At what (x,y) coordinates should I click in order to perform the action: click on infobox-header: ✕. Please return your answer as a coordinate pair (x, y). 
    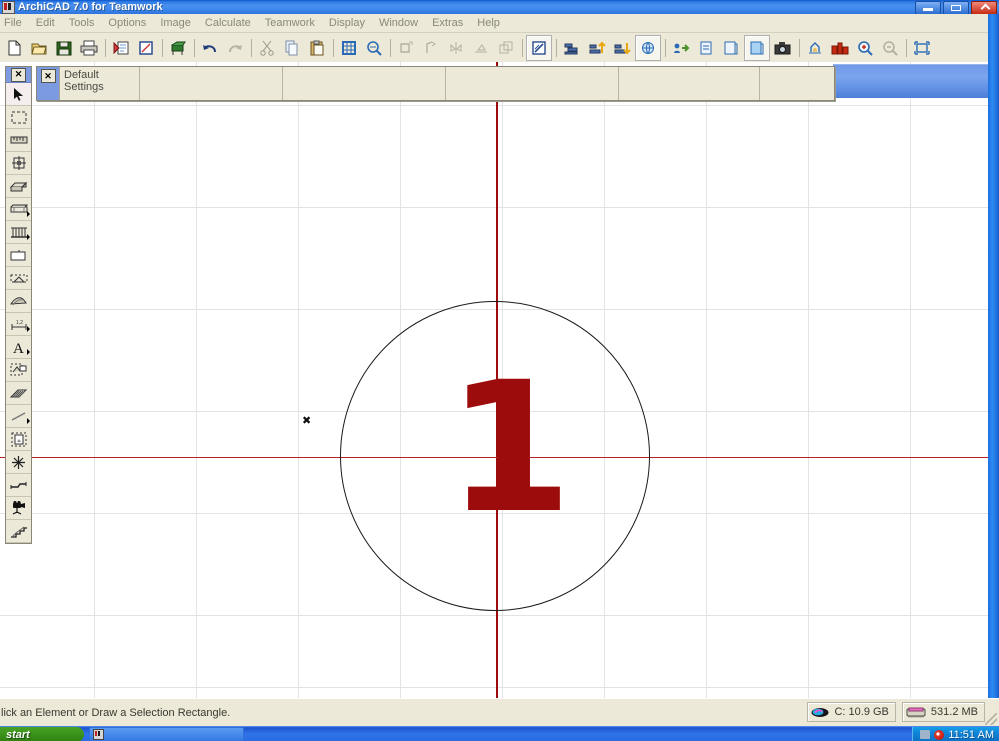
    Looking at the image, I should click on (48, 83).